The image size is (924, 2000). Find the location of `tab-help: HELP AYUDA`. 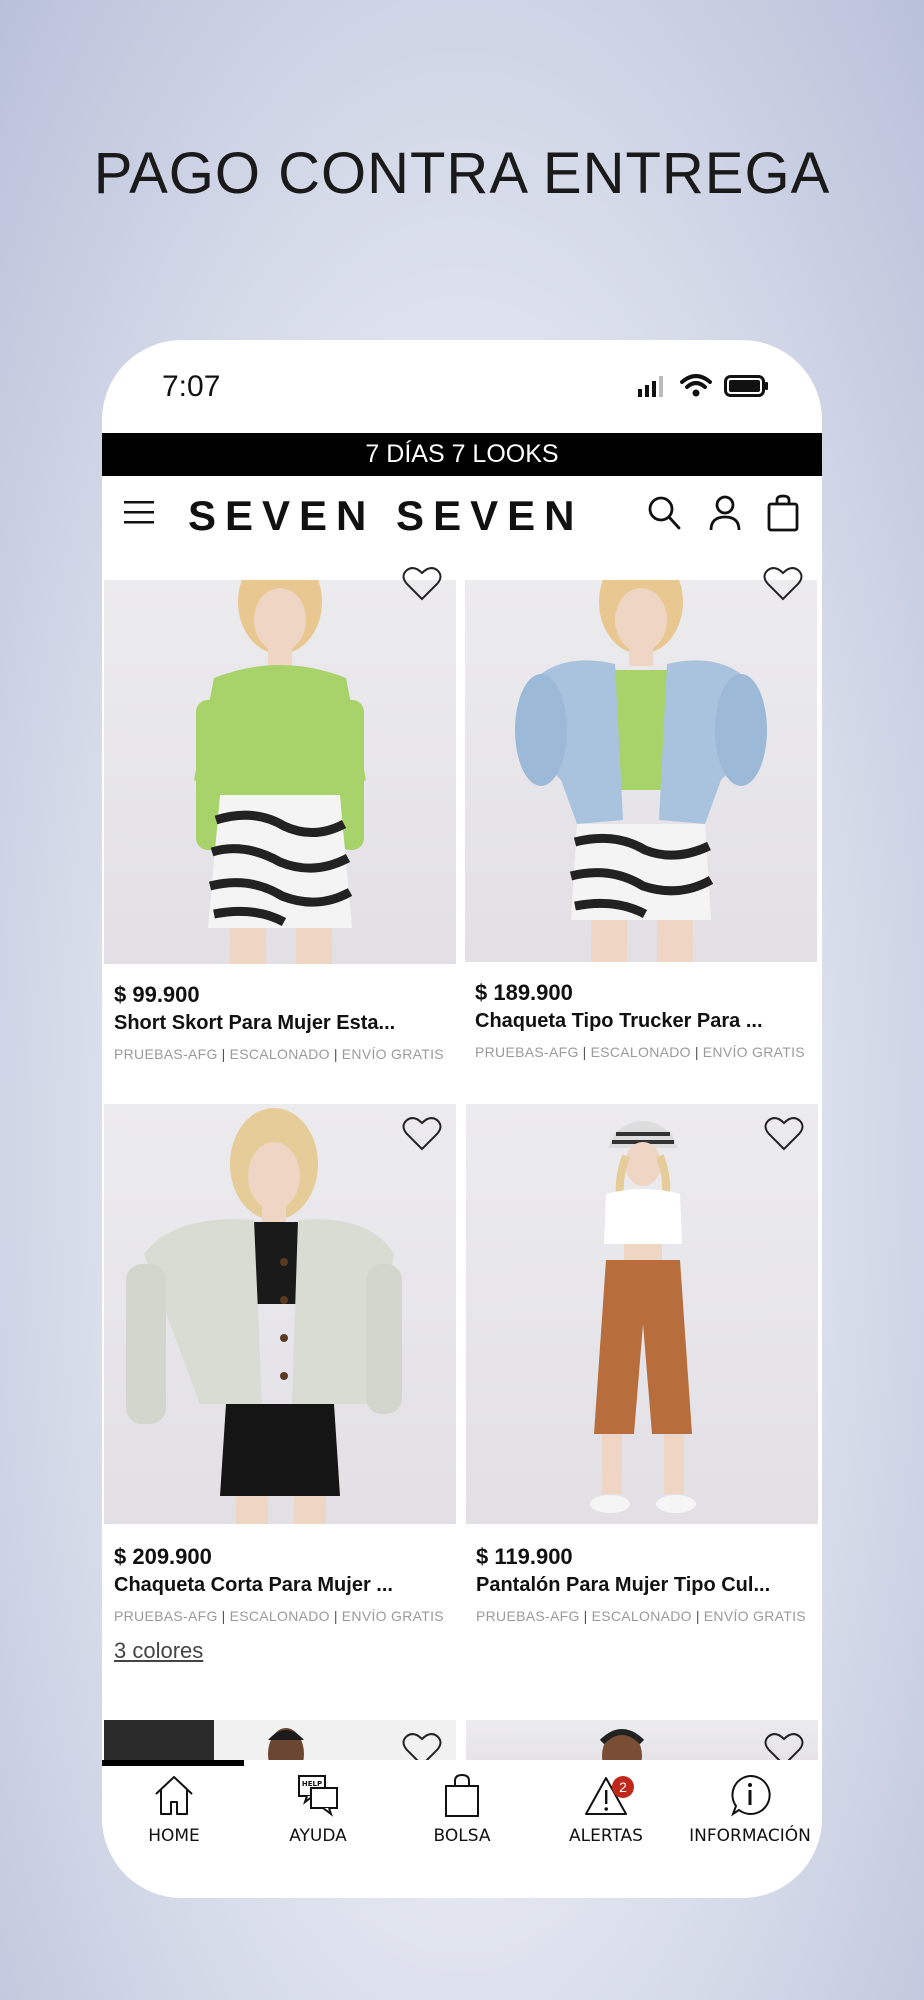

tab-help: HELP AYUDA is located at coordinates (318, 1809).